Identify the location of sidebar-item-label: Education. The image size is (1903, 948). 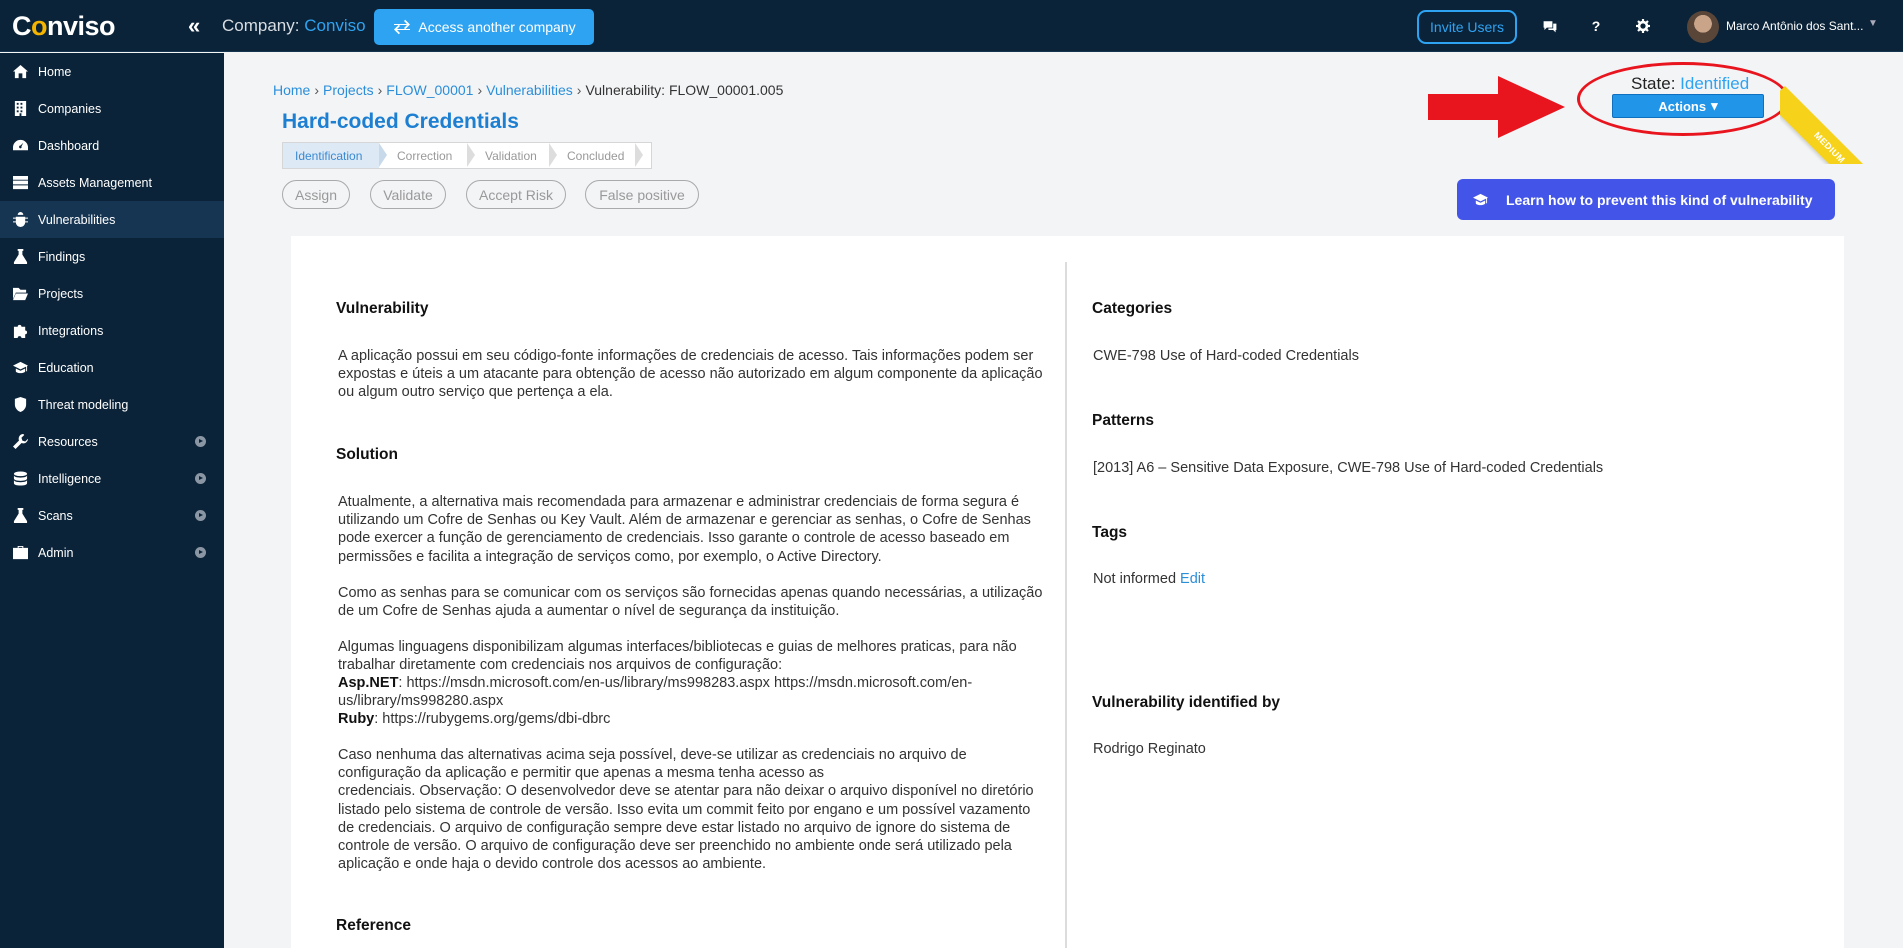
(66, 367).